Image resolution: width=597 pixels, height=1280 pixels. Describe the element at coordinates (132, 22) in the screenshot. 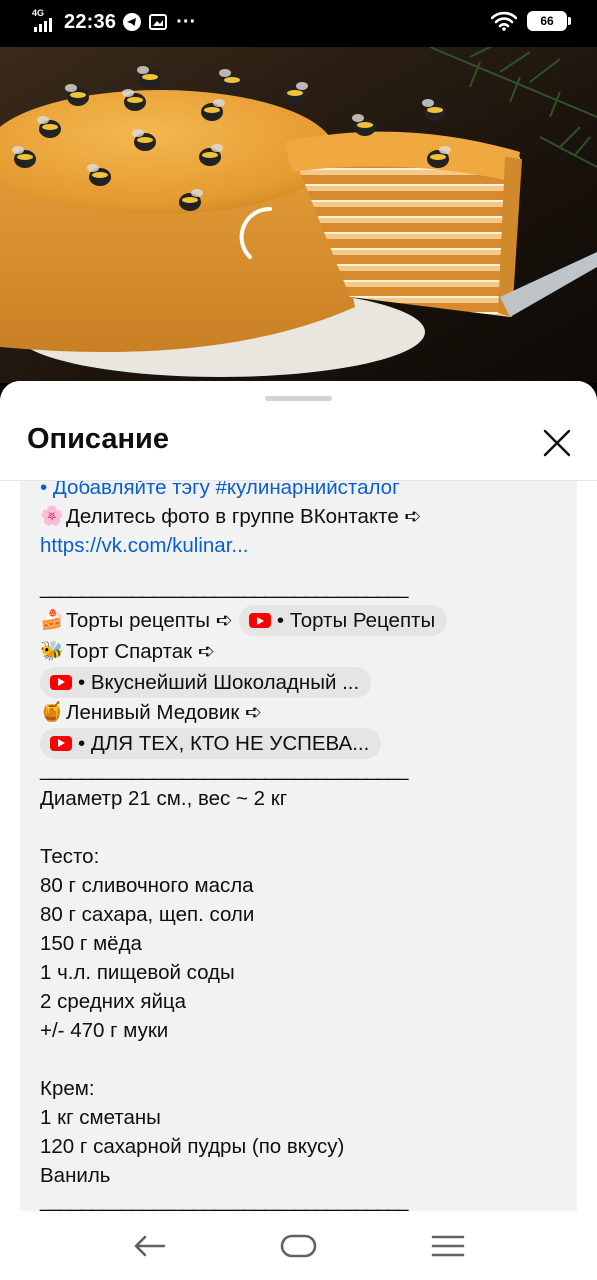

I see `telegram-icon` at that location.